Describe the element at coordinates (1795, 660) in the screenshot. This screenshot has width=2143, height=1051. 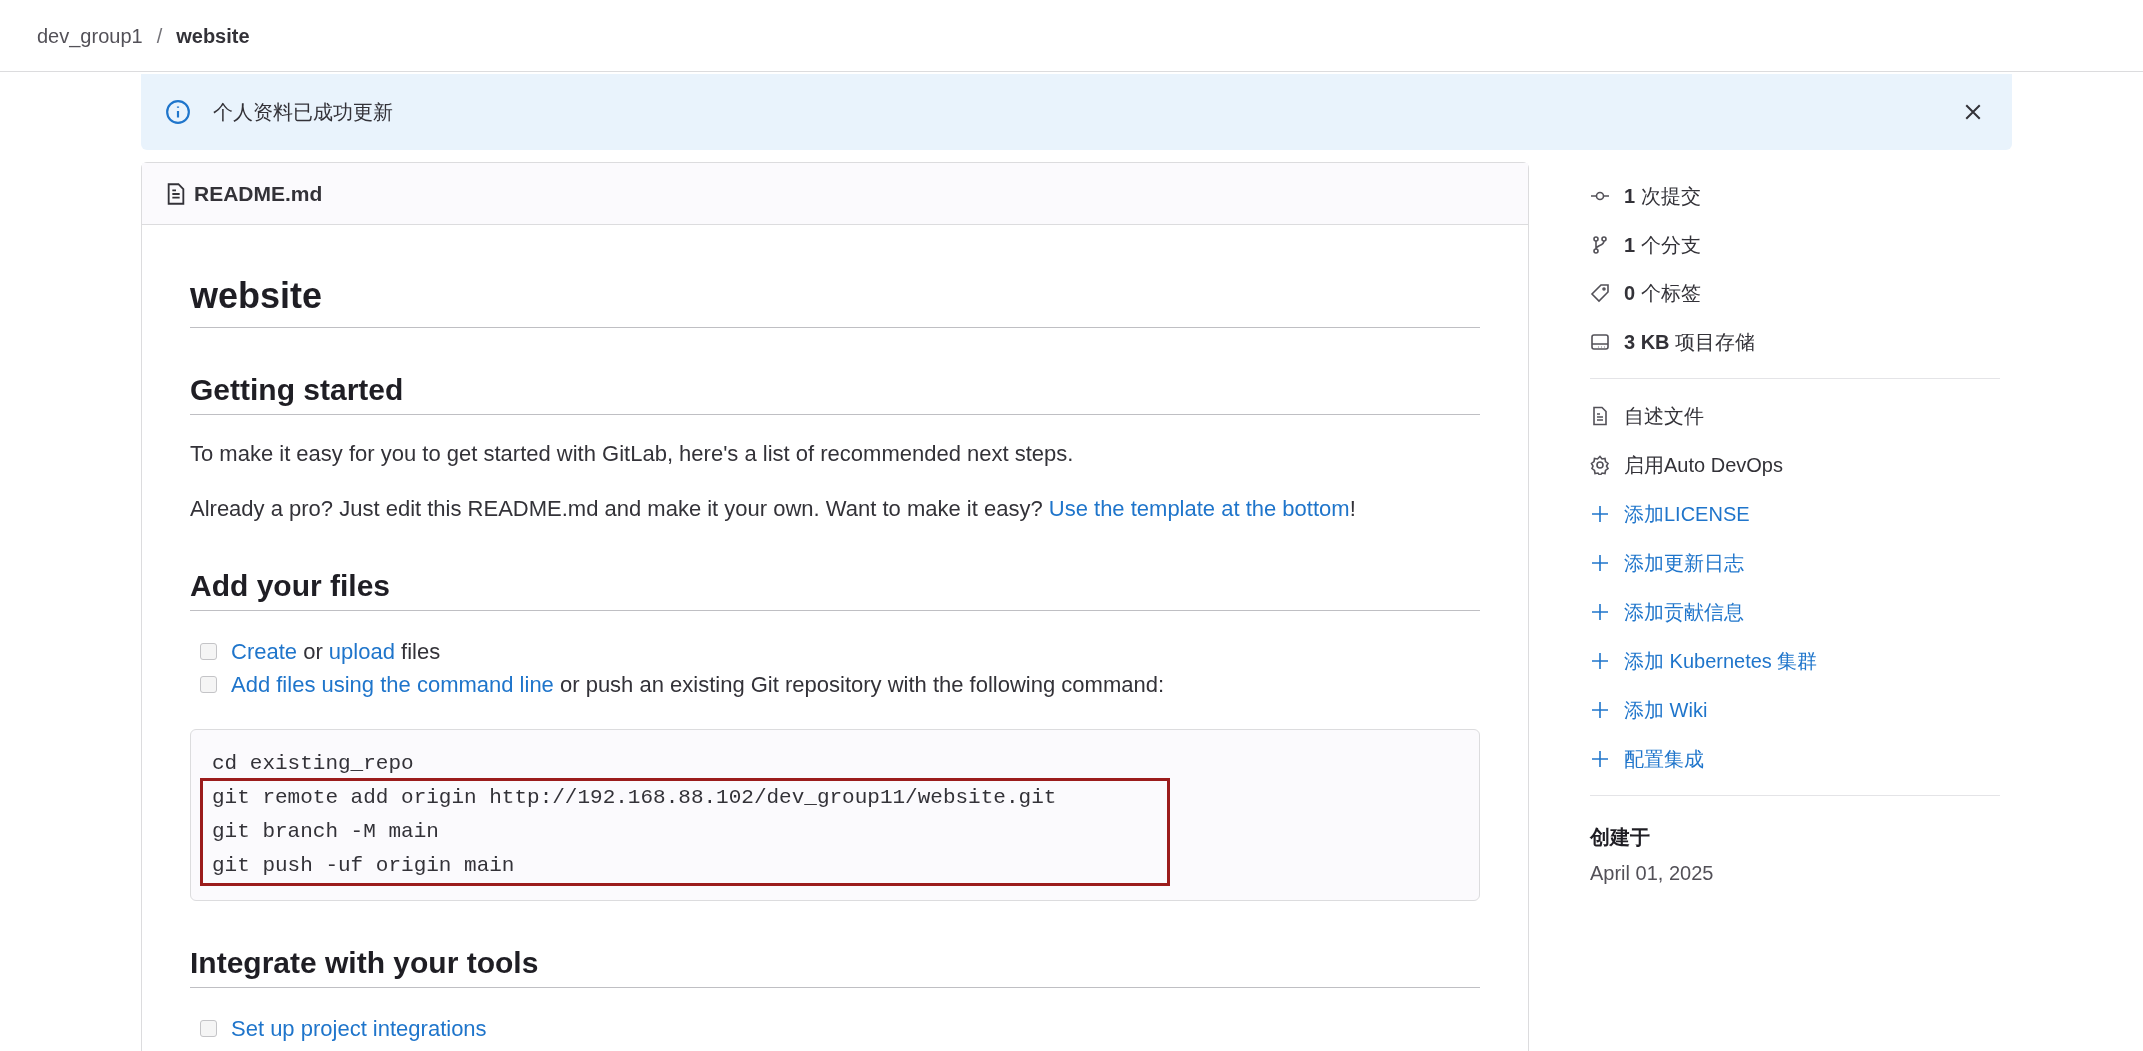
I see `sidebar-action: 添加 Kubernetes 集群` at that location.